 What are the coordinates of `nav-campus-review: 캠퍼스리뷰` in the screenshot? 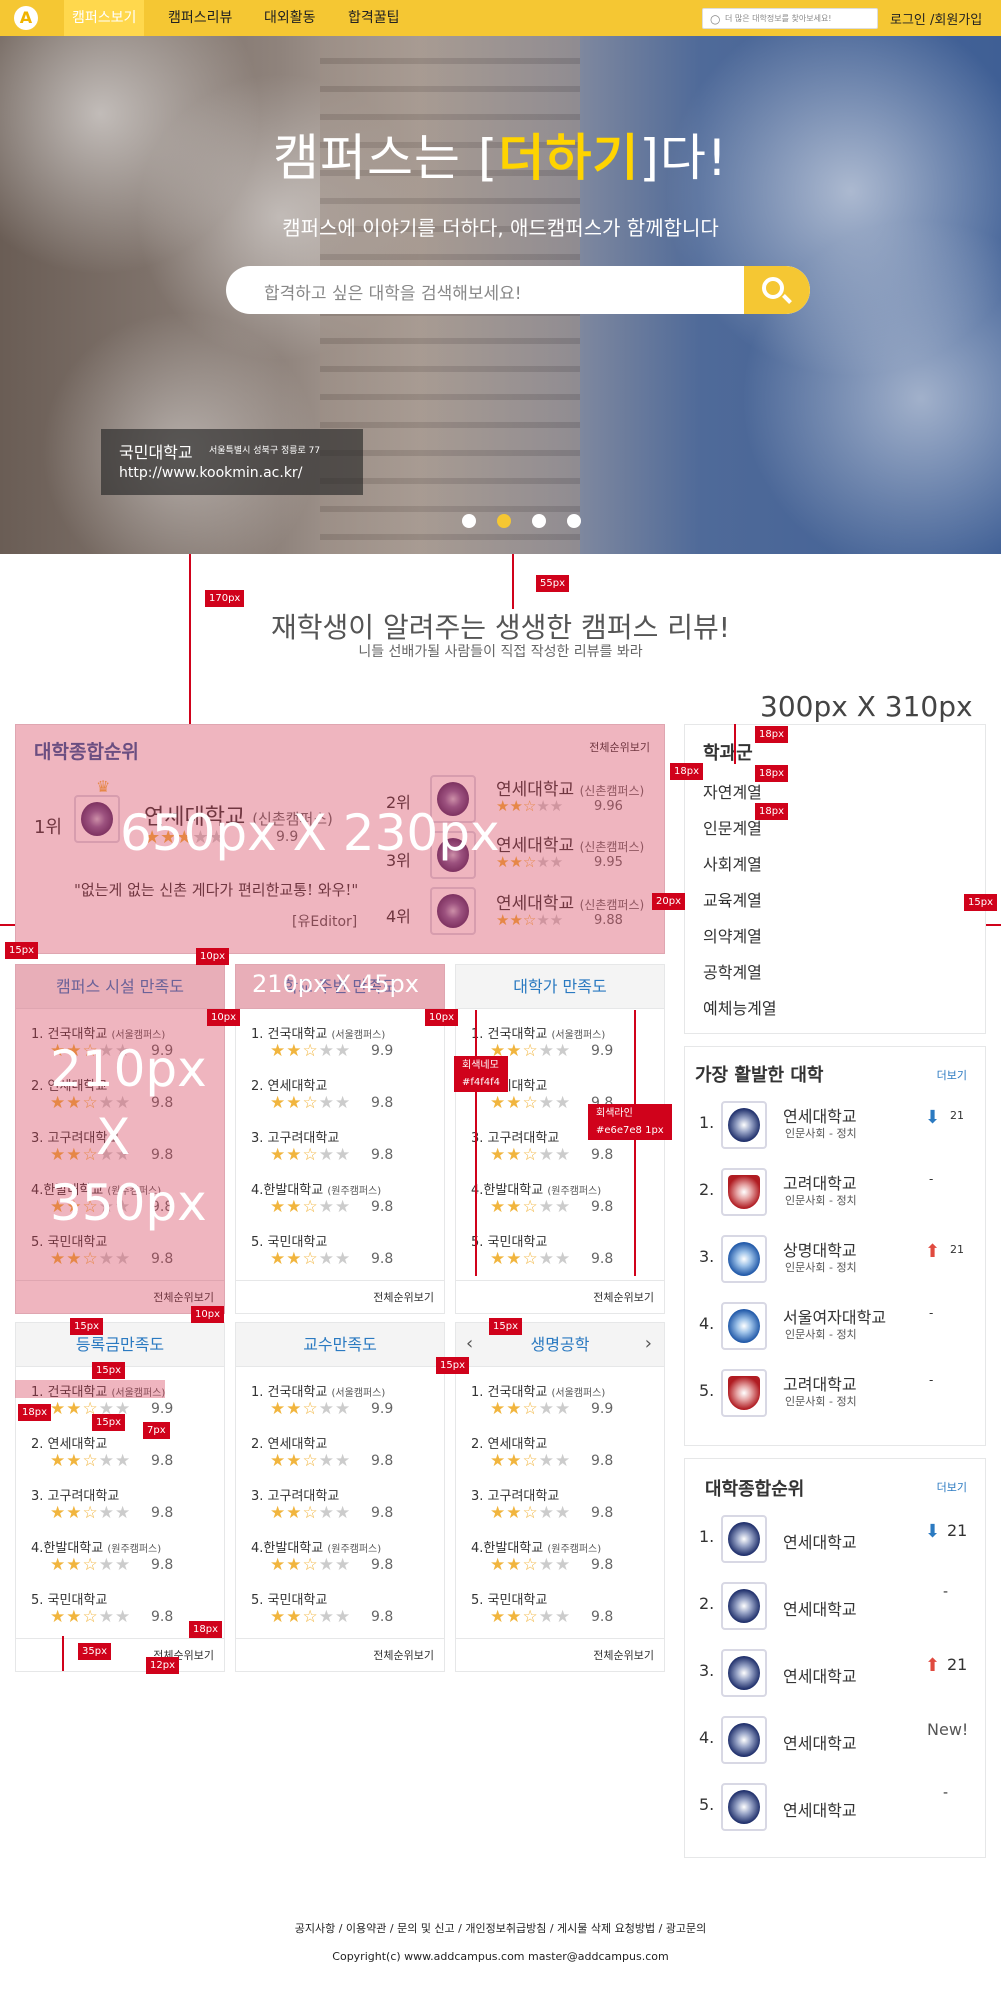 It's located at (200, 18).